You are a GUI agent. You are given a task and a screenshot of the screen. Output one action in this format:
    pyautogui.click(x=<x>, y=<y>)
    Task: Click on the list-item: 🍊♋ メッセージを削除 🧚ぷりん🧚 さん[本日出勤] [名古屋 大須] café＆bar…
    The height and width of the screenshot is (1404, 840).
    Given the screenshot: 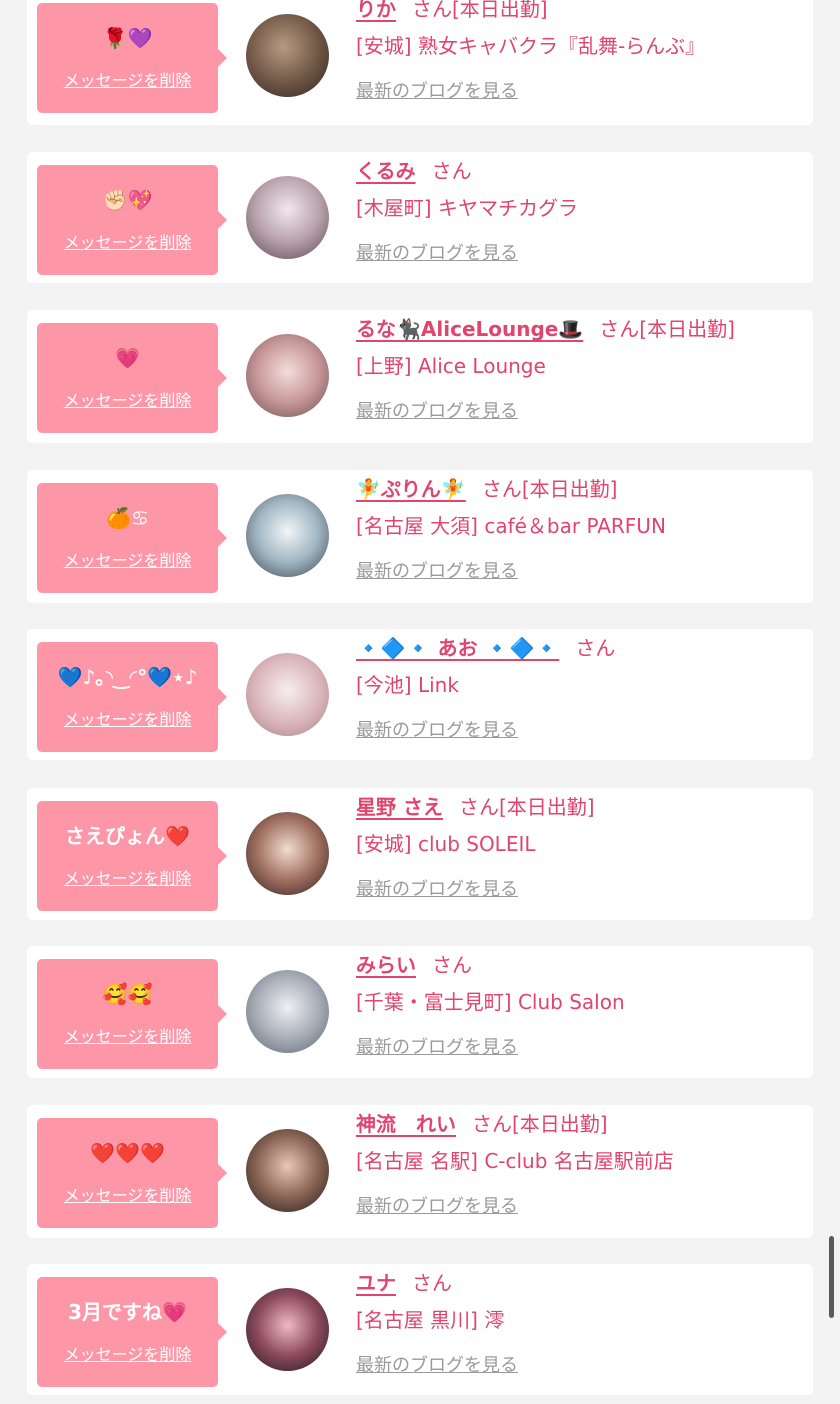 What is the action you would take?
    pyautogui.click(x=420, y=536)
    